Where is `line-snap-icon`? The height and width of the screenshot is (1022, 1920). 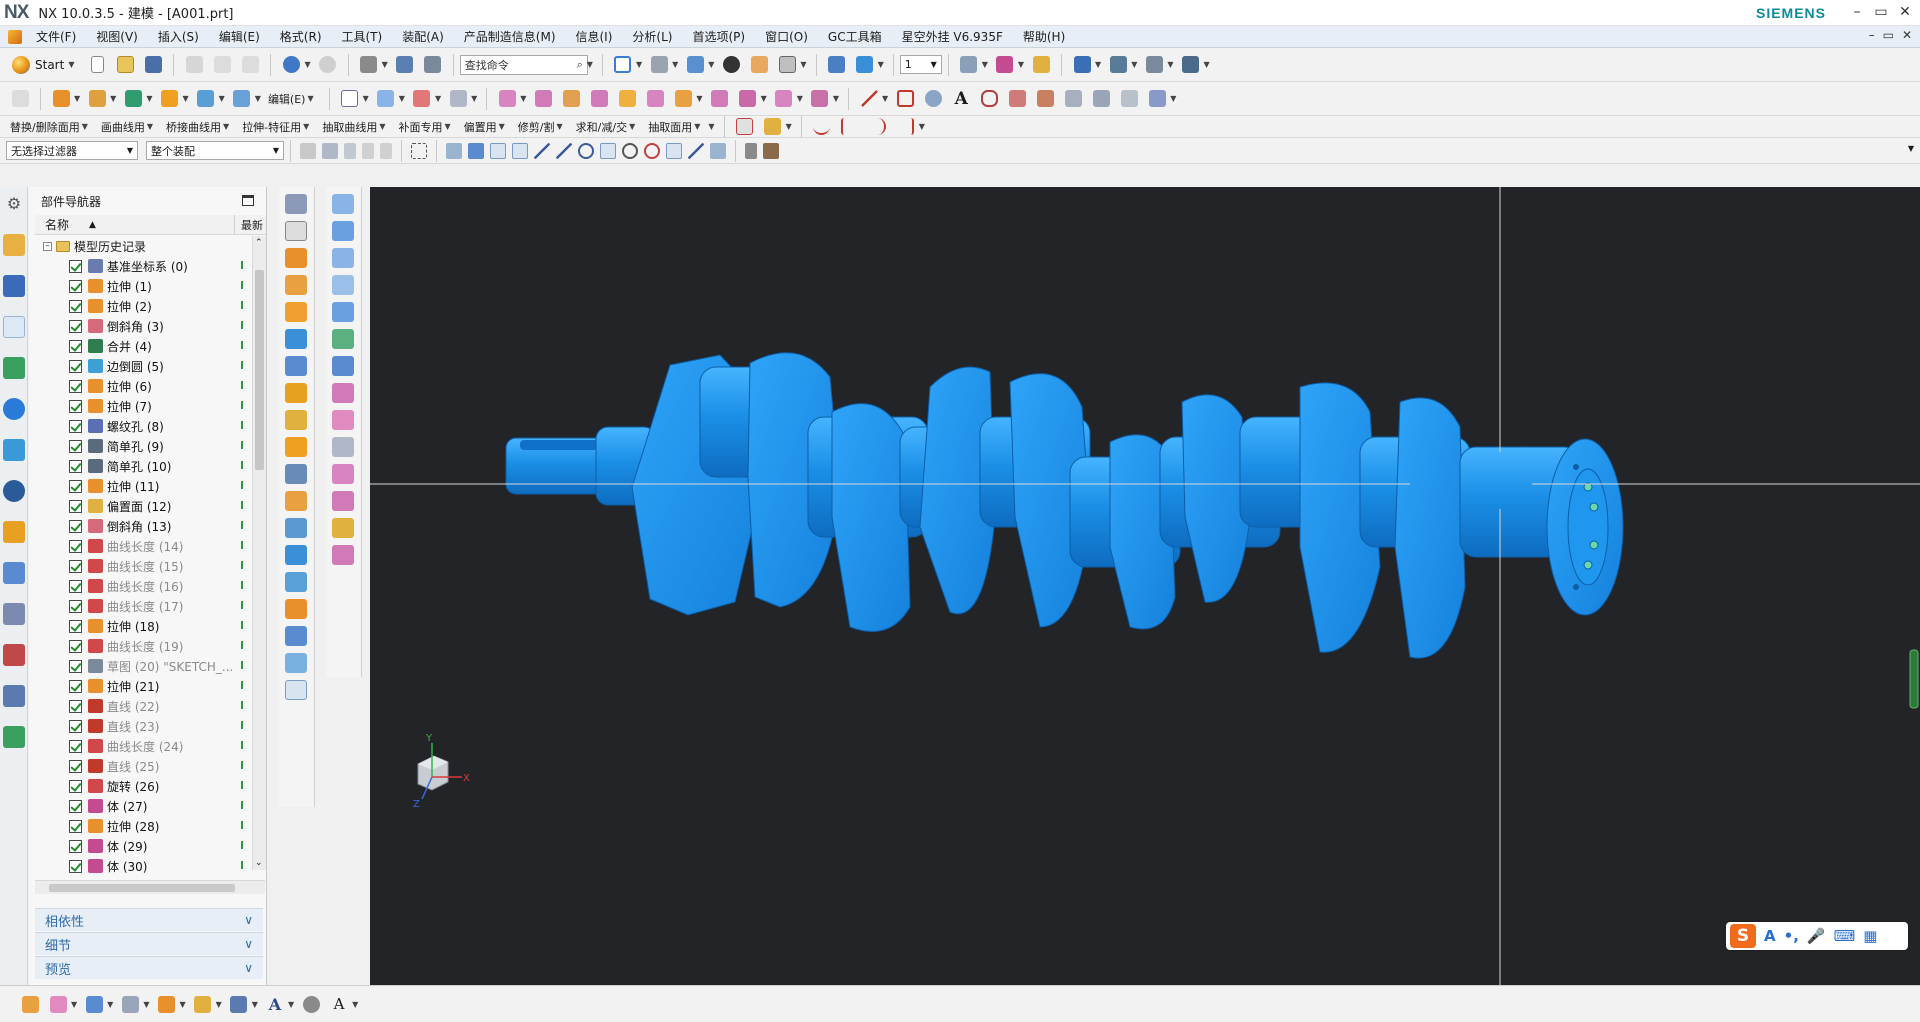 line-snap-icon is located at coordinates (542, 150).